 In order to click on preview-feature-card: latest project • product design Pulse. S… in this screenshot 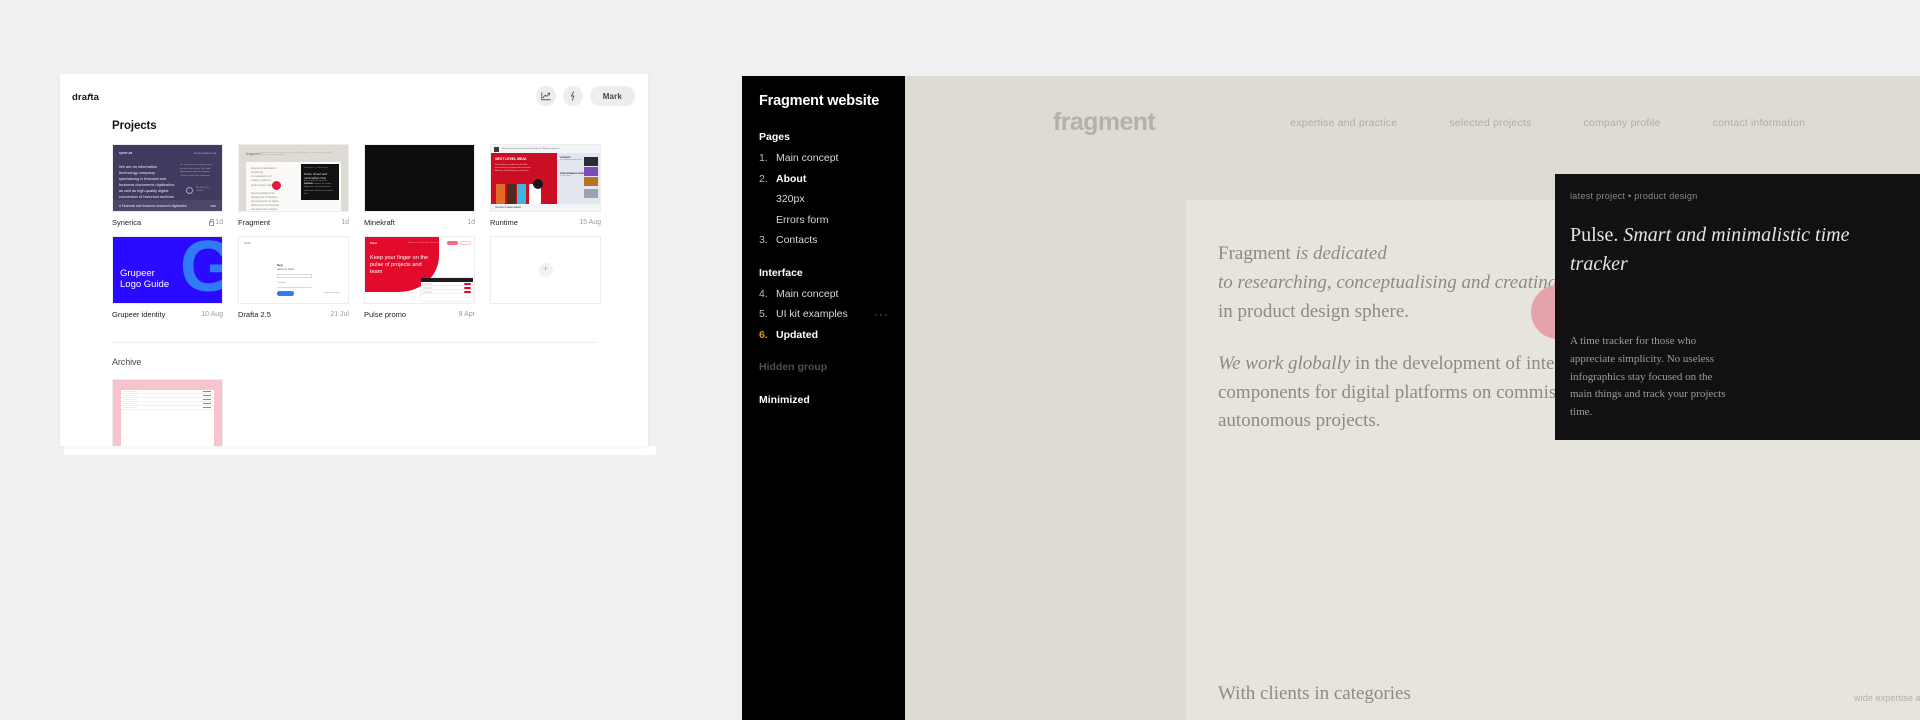, I will do `click(1737, 307)`.